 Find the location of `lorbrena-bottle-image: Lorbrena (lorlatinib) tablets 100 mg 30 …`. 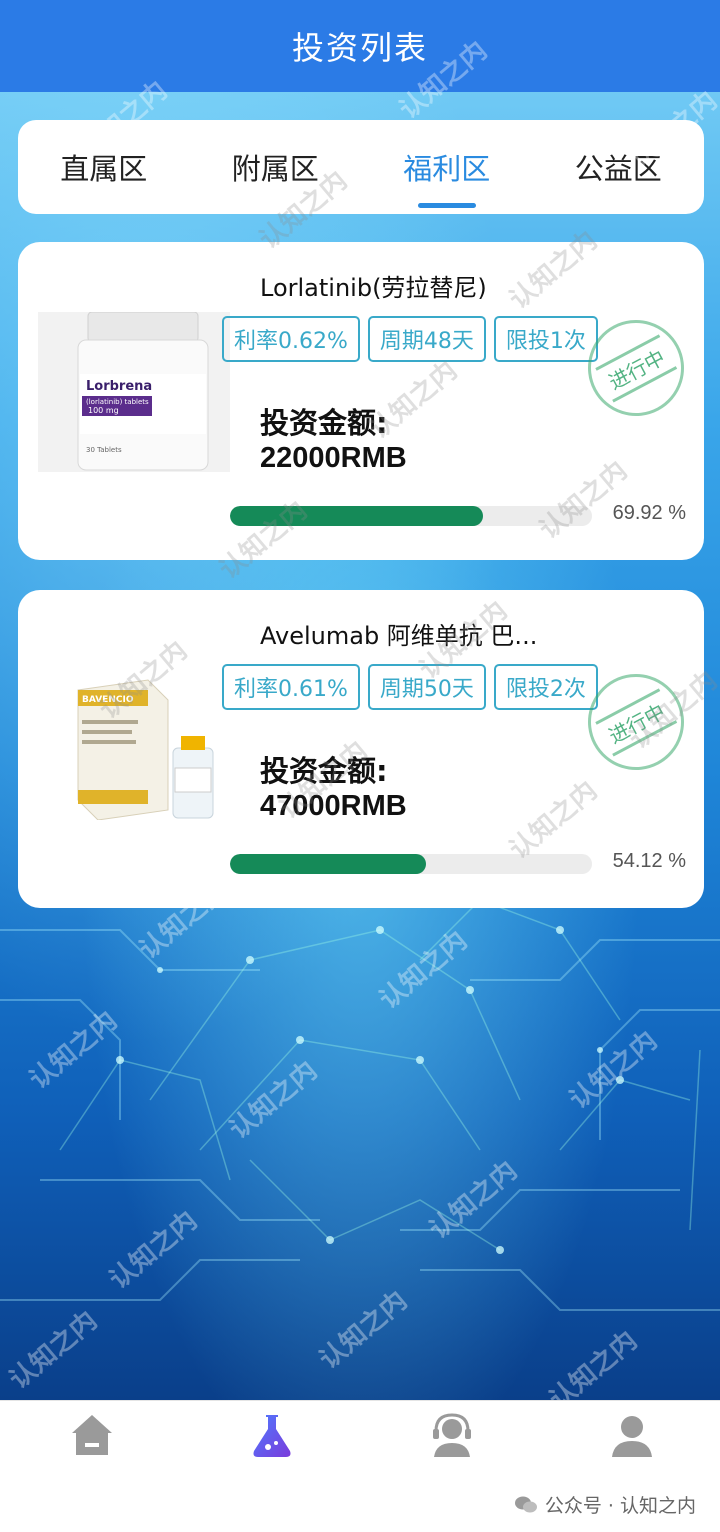

lorbrena-bottle-image: Lorbrena (lorlatinib) tablets 100 mg 30 … is located at coordinates (134, 391).